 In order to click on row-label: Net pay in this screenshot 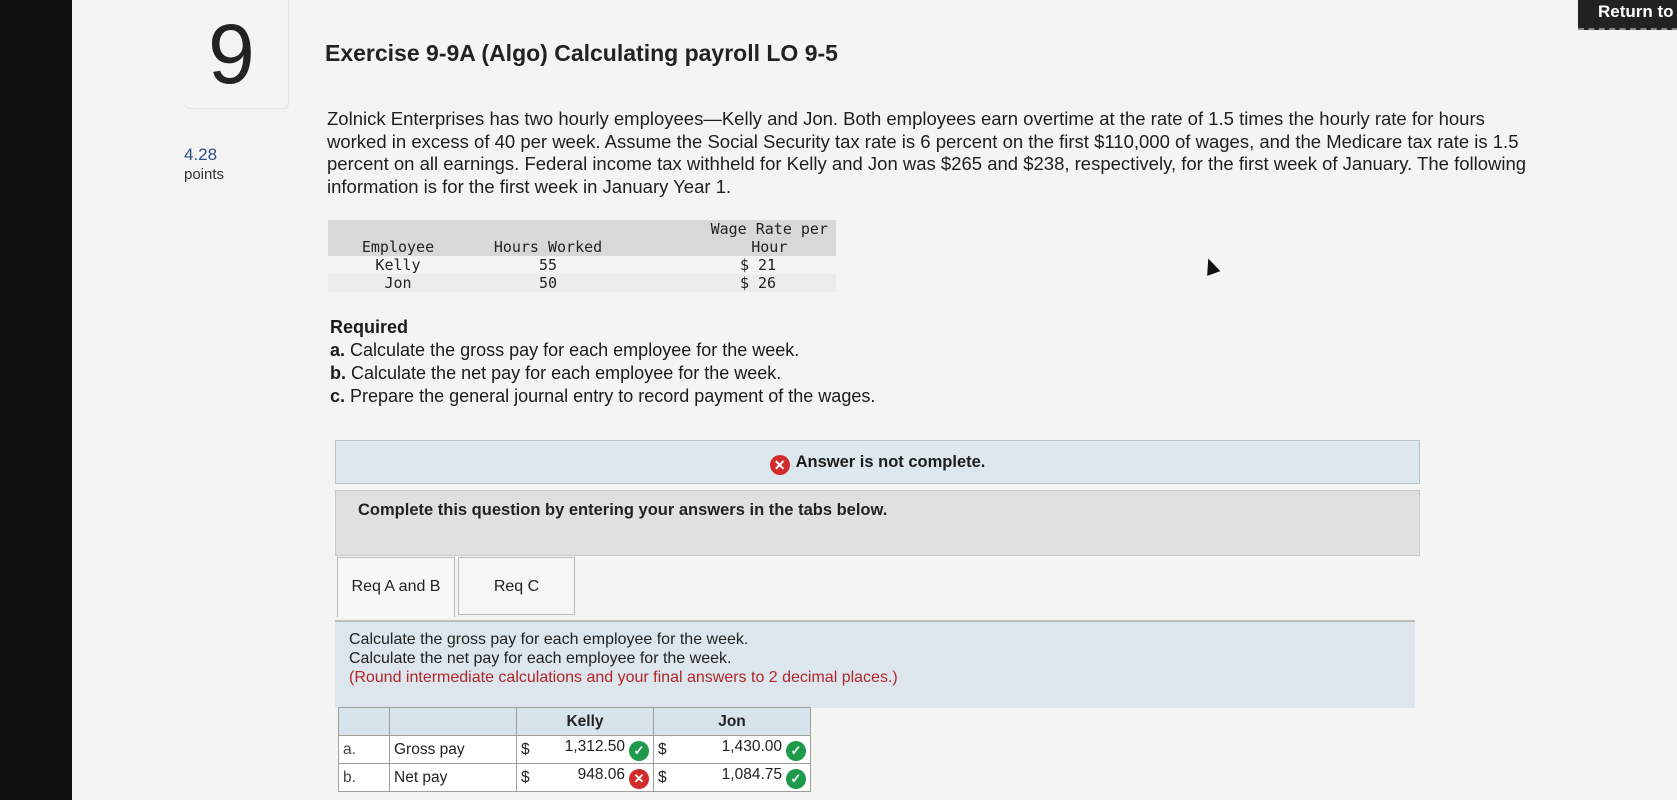, I will do `click(453, 777)`.